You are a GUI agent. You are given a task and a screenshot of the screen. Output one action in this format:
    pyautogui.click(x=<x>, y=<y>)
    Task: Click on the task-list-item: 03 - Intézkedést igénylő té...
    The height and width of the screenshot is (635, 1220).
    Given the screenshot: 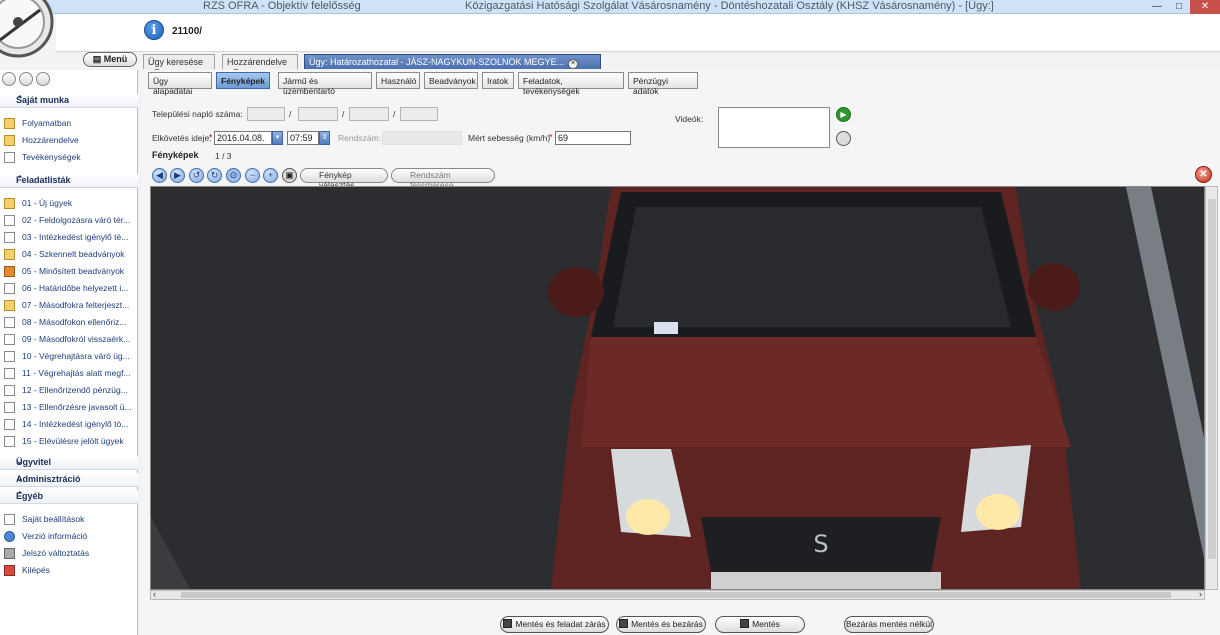 What is the action you would take?
    pyautogui.click(x=70, y=239)
    